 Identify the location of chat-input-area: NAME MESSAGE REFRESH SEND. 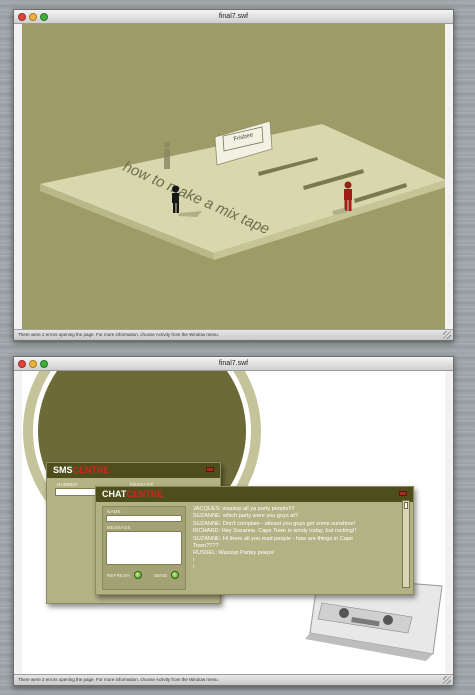
(144, 548).